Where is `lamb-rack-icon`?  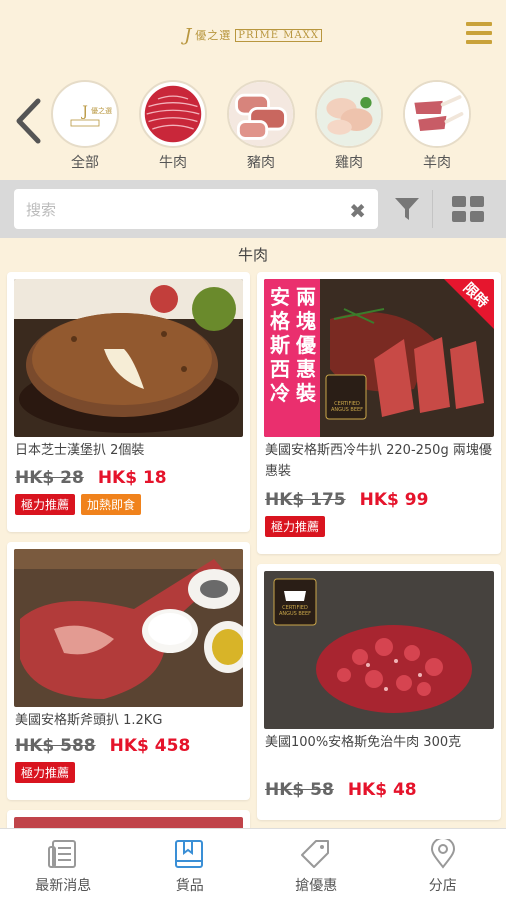
lamb-rack-icon is located at coordinates (437, 114).